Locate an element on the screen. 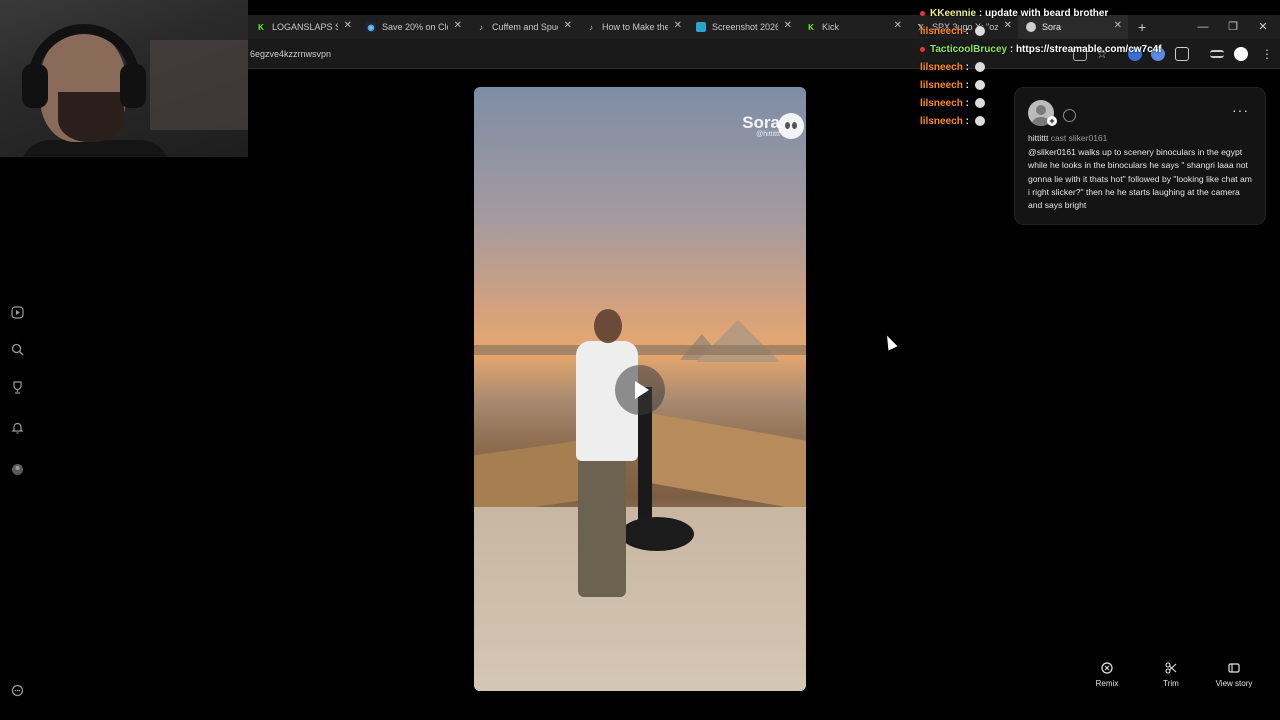 The width and height of the screenshot is (1280, 720). card-meta: hittittt cast sliker0161 is located at coordinates (1067, 138).